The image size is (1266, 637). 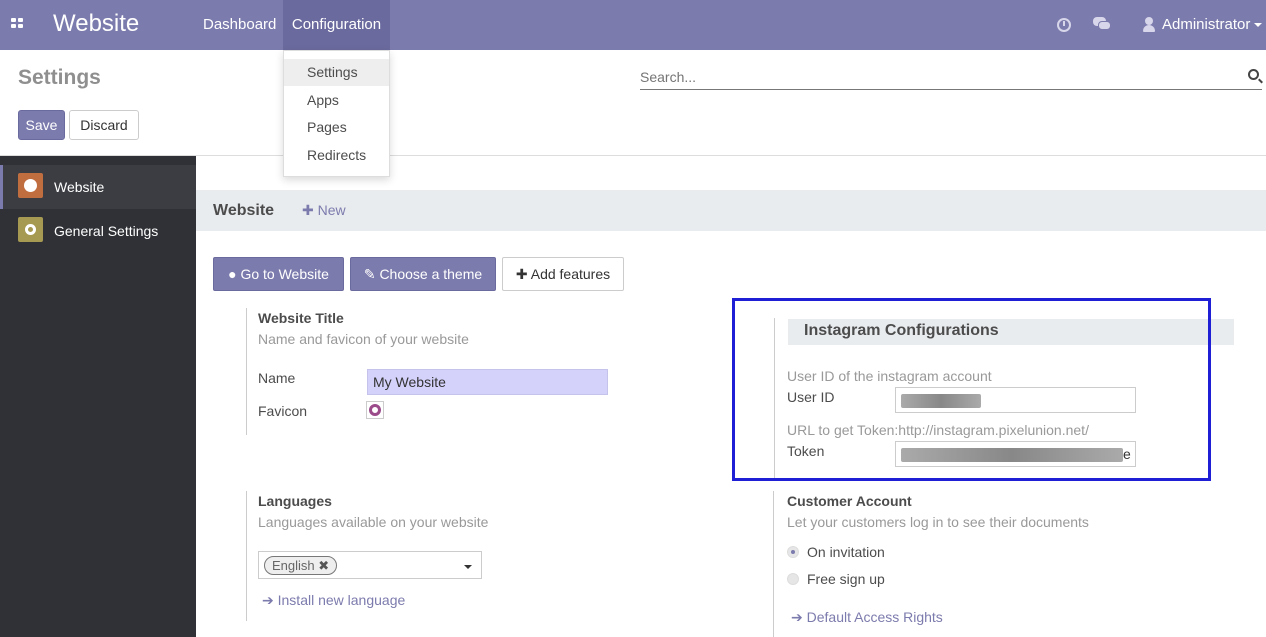 What do you see at coordinates (284, 274) in the screenshot?
I see `button-label: Go to Website` at bounding box center [284, 274].